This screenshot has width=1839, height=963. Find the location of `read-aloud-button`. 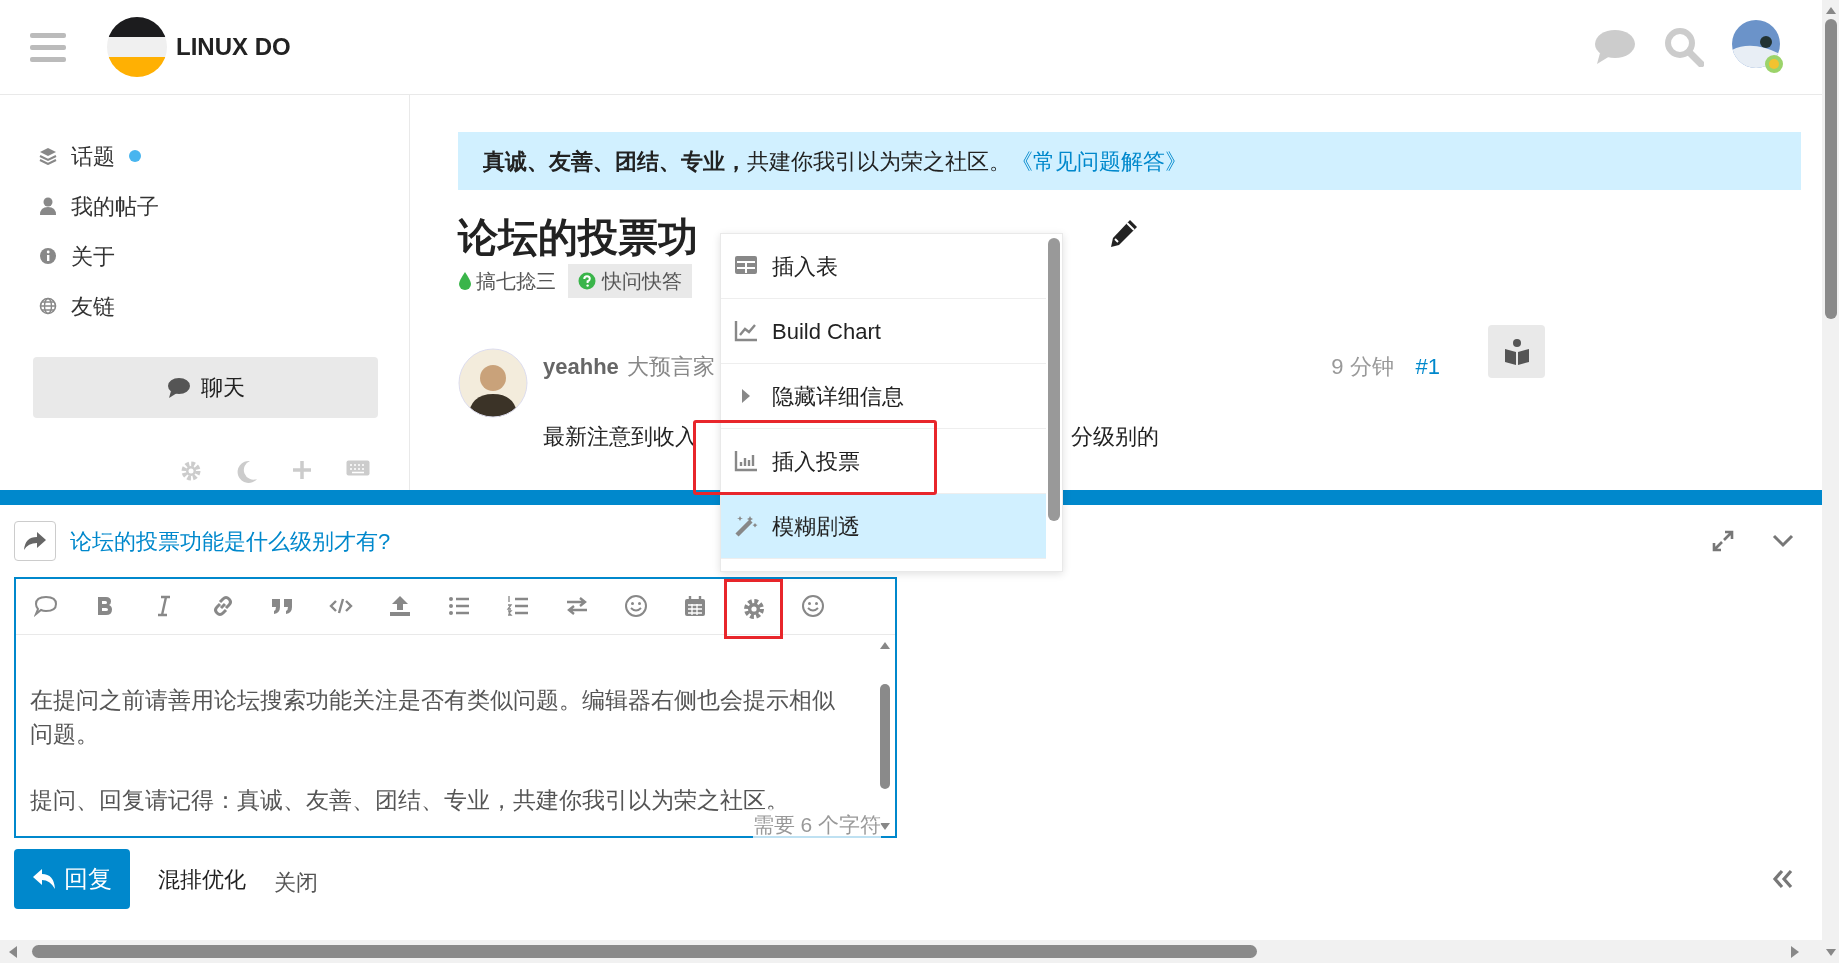

read-aloud-button is located at coordinates (1516, 351).